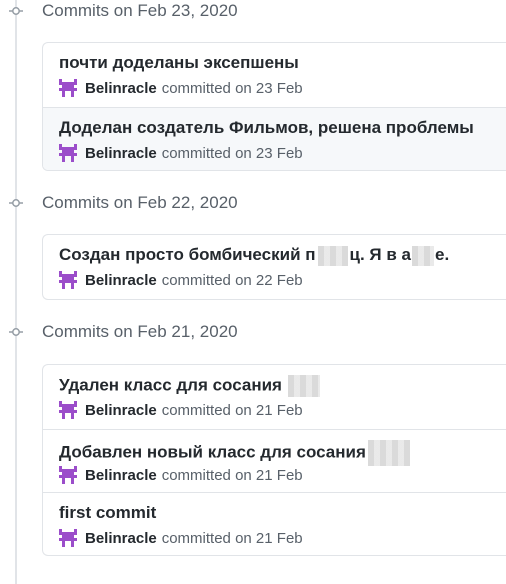 This screenshot has height=584, width=506. Describe the element at coordinates (140, 331) in the screenshot. I see `commit-group-header: Commits on Feb 21, 2020` at that location.